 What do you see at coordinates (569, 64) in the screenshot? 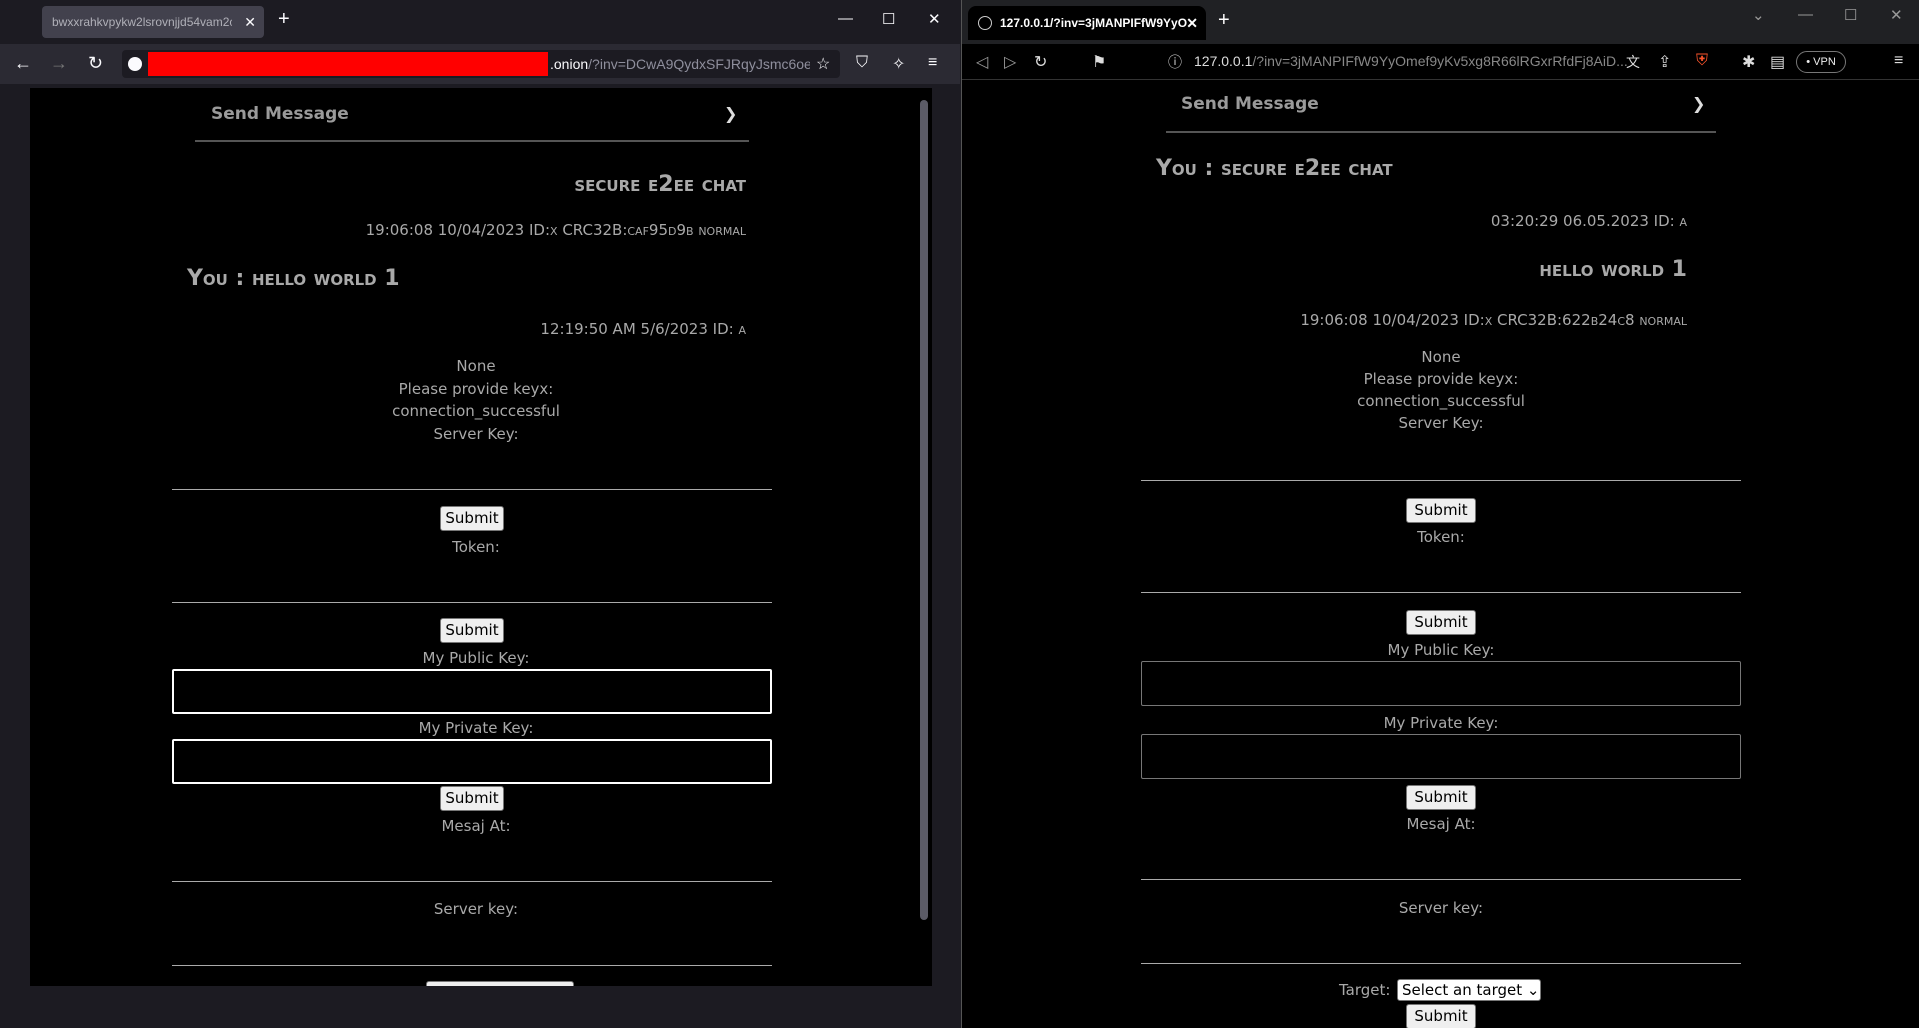
I see `url-suffix: .onion` at bounding box center [569, 64].